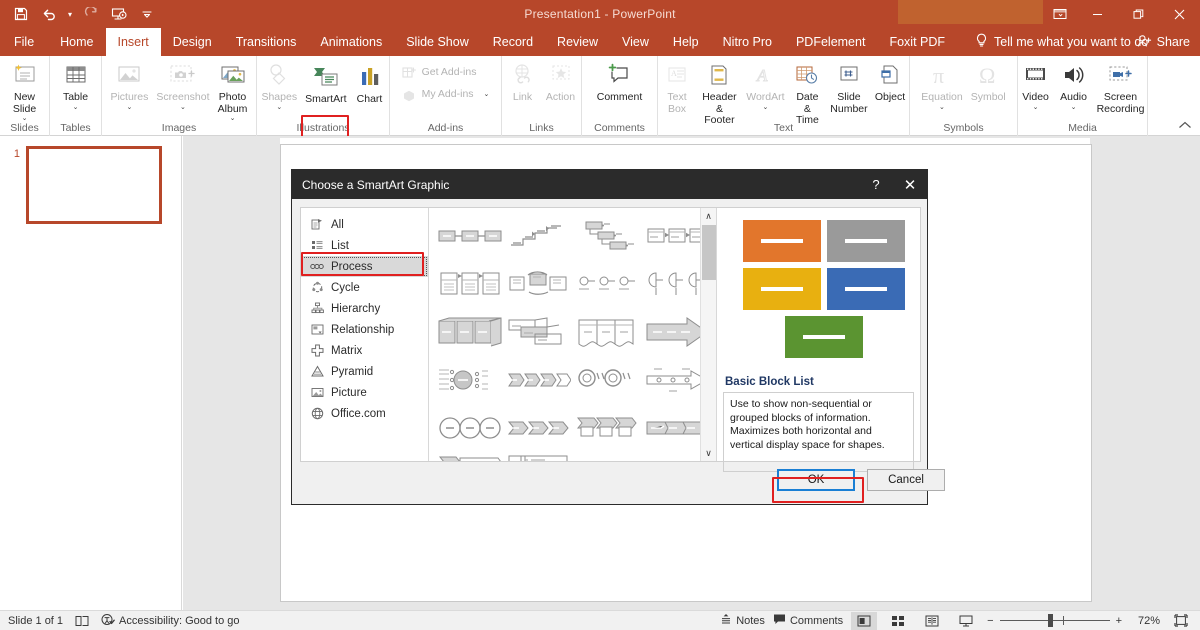 The width and height of the screenshot is (1200, 630). I want to click on thumbnail-row: 1, so click(85, 185).